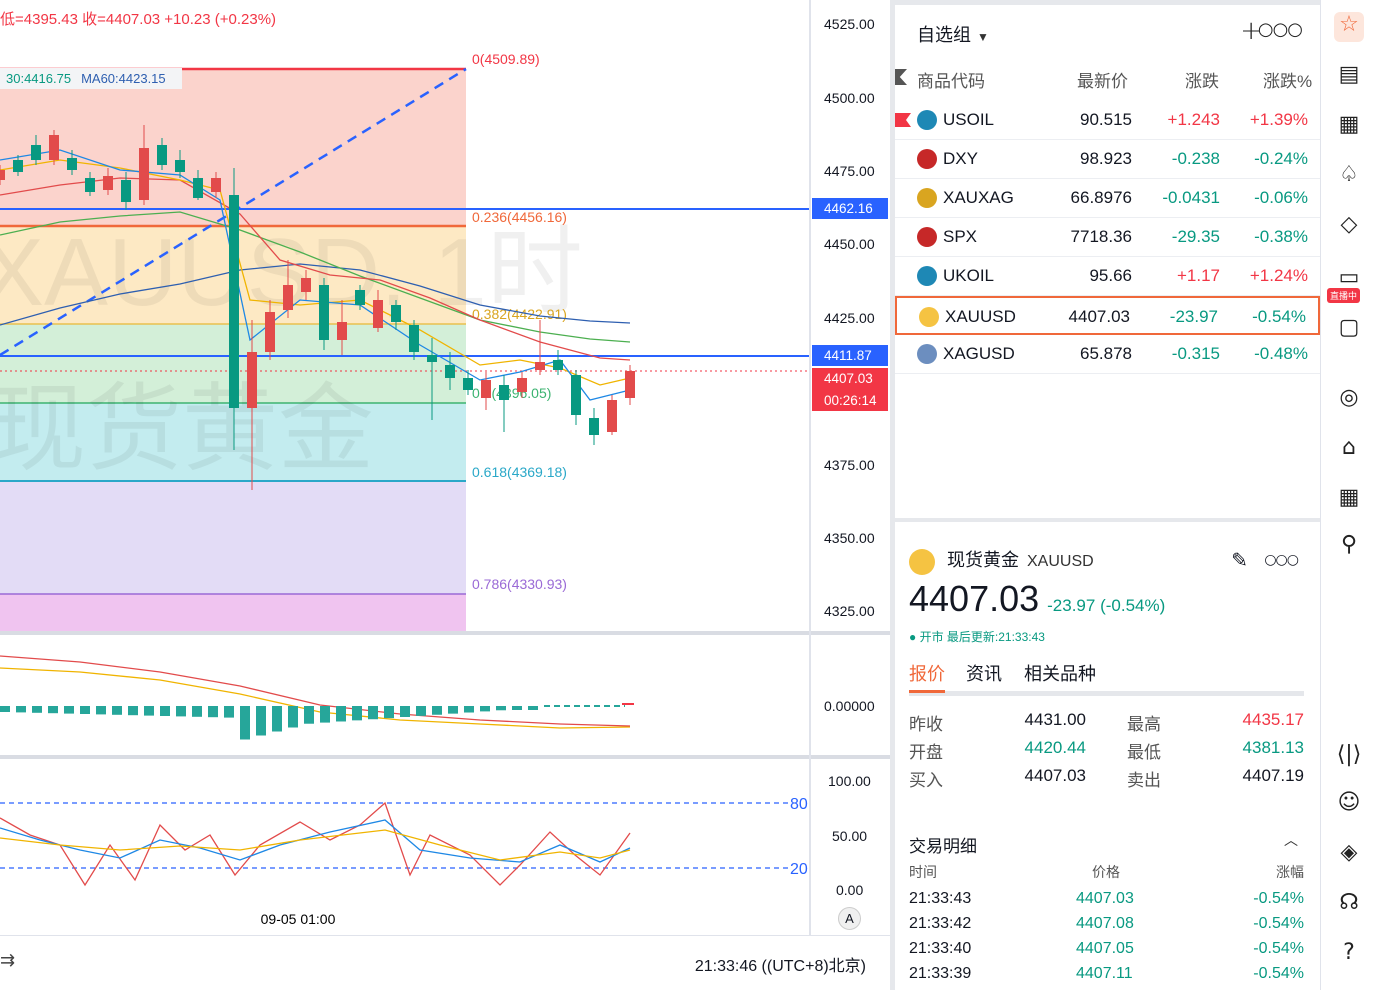 The width and height of the screenshot is (1375, 990). What do you see at coordinates (849, 781) in the screenshot?
I see `svg-text: 100.00` at bounding box center [849, 781].